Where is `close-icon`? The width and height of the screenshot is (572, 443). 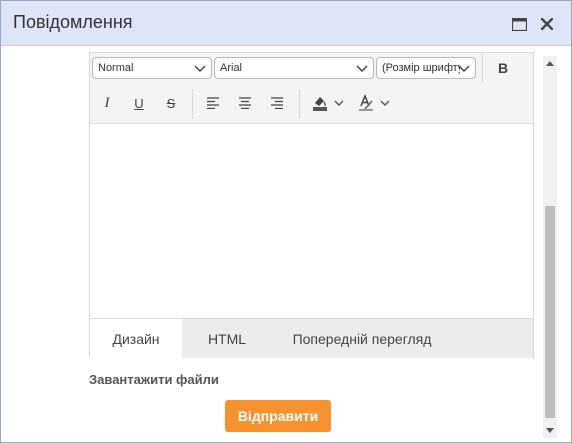 close-icon is located at coordinates (547, 24).